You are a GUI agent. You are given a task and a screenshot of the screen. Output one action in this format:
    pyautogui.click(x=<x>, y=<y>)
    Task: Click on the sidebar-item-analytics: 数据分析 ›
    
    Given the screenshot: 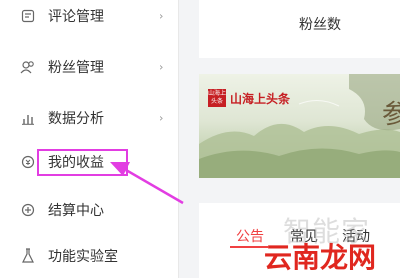 What is the action you would take?
    pyautogui.click(x=89, y=118)
    